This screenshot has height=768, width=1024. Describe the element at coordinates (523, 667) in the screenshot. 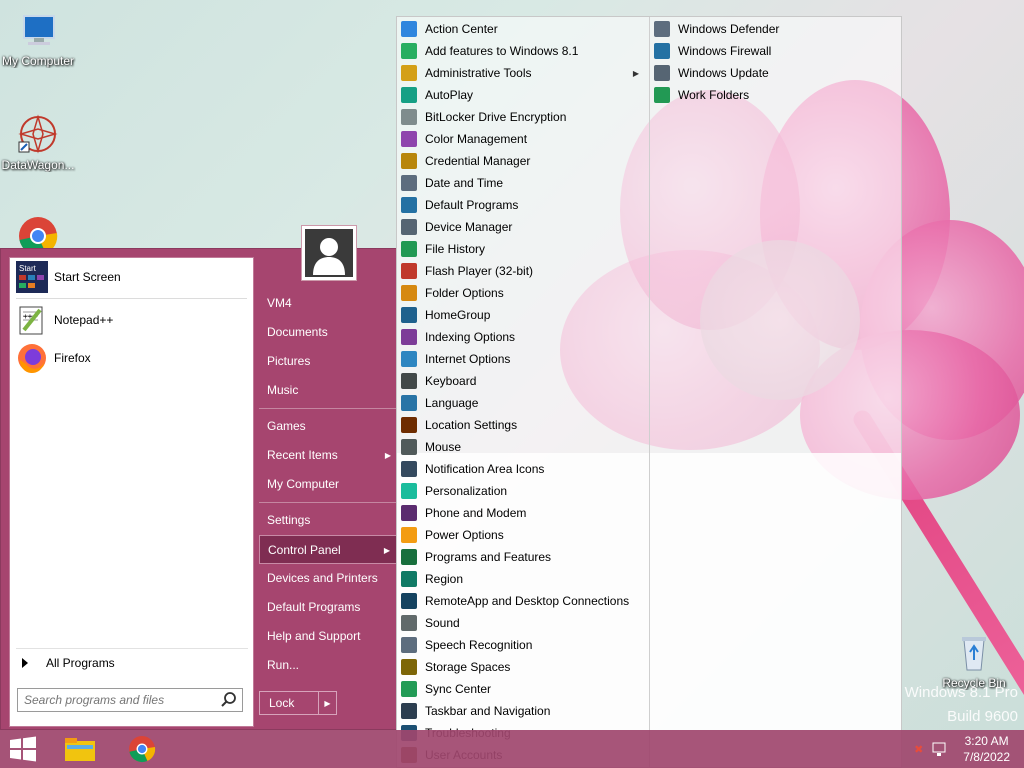

I see `cp-item-storage-spaces: Storage Spaces` at that location.